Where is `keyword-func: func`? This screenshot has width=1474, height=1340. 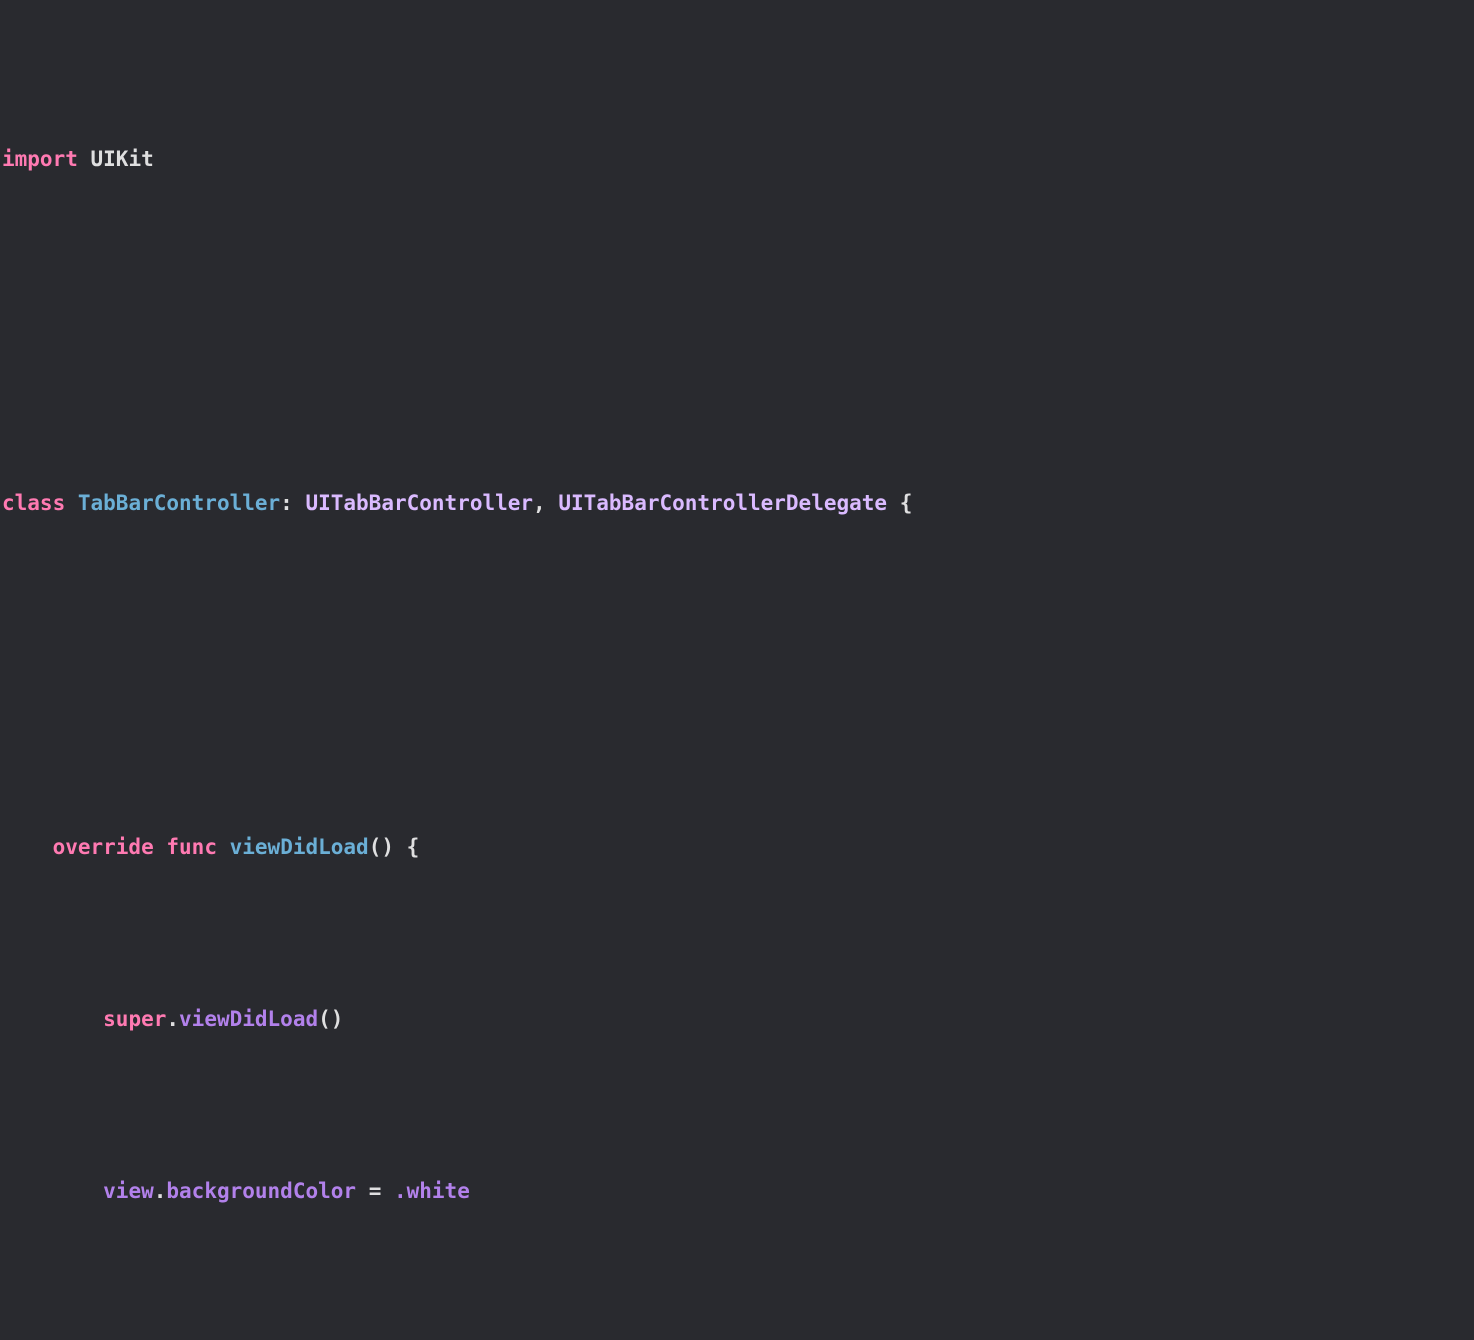 keyword-func: func is located at coordinates (191, 846).